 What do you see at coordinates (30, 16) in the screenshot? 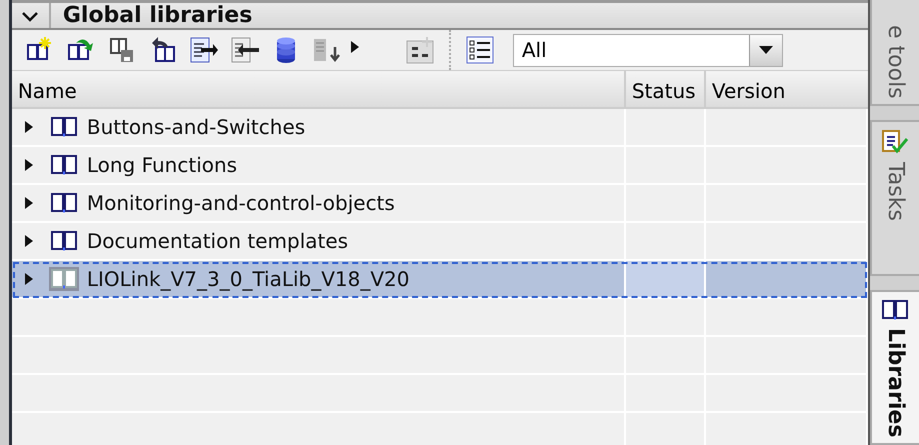
I see `chevron-icon` at bounding box center [30, 16].